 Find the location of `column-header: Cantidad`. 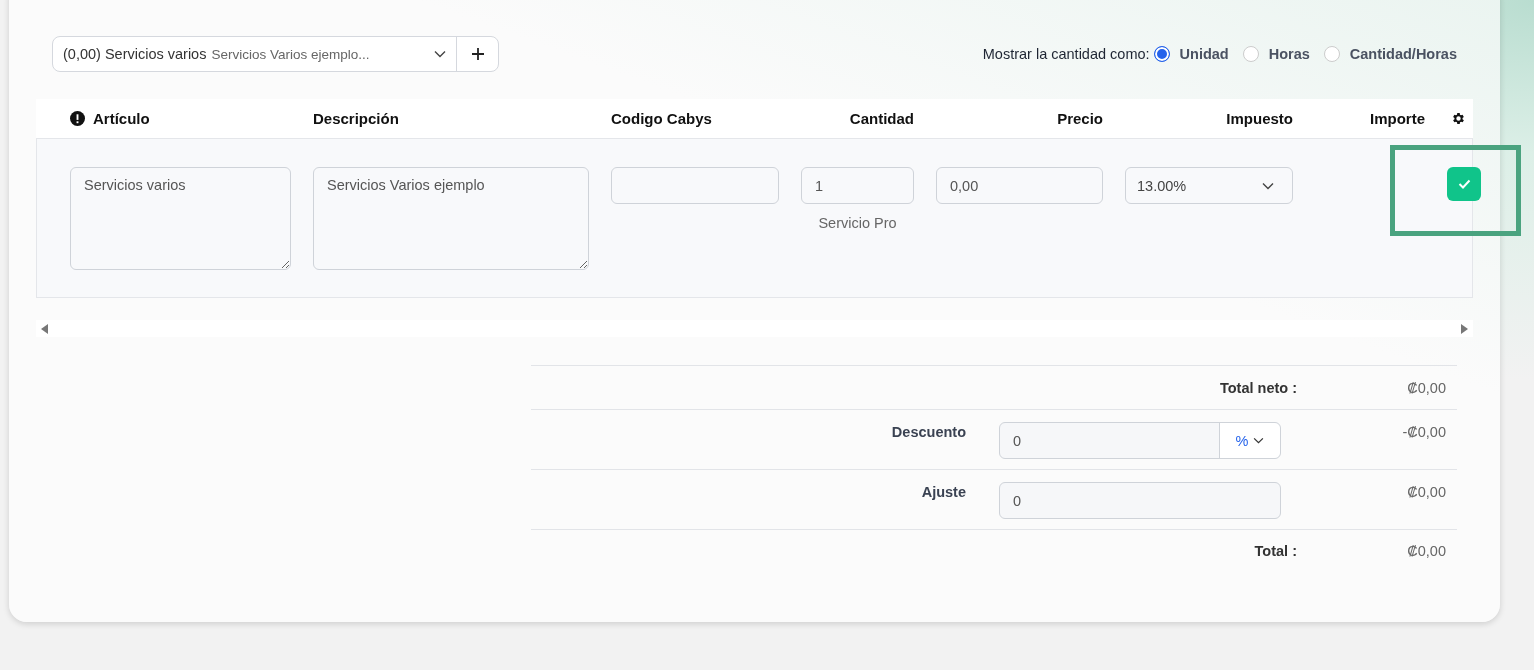

column-header: Cantidad is located at coordinates (881, 118).